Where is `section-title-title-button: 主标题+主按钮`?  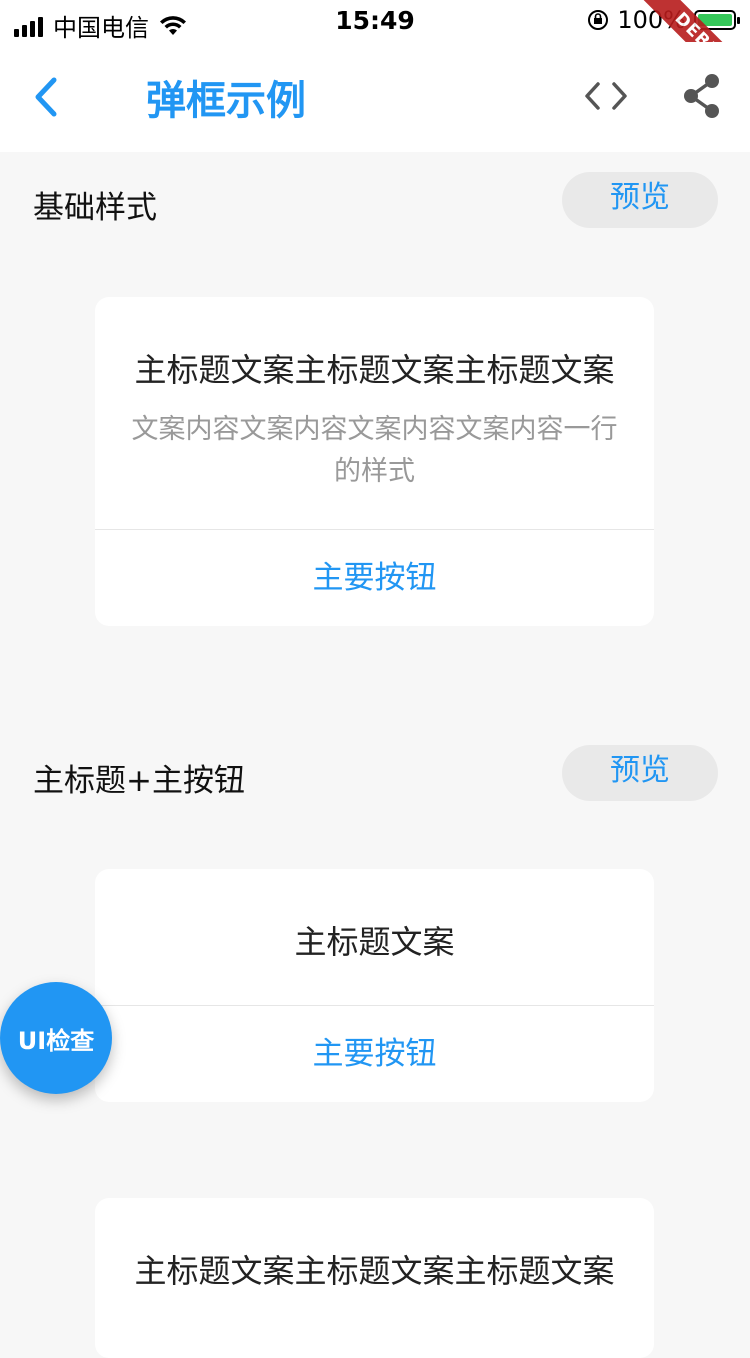
section-title-title-button: 主标题+主按钮 is located at coordinates (139, 781).